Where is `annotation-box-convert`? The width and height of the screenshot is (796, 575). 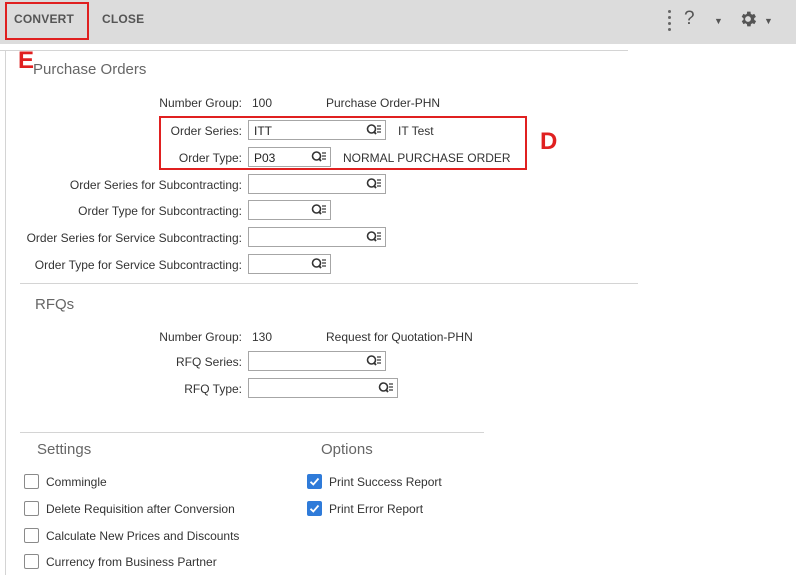 annotation-box-convert is located at coordinates (47, 21).